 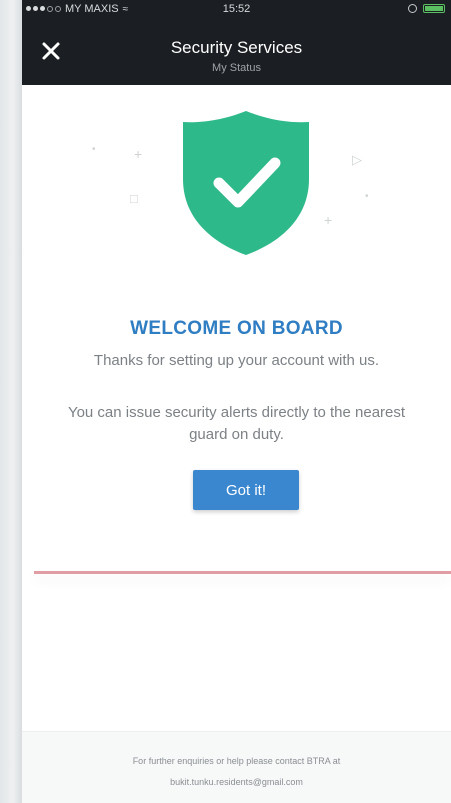 What do you see at coordinates (11, 401) in the screenshot?
I see `background-gutter` at bounding box center [11, 401].